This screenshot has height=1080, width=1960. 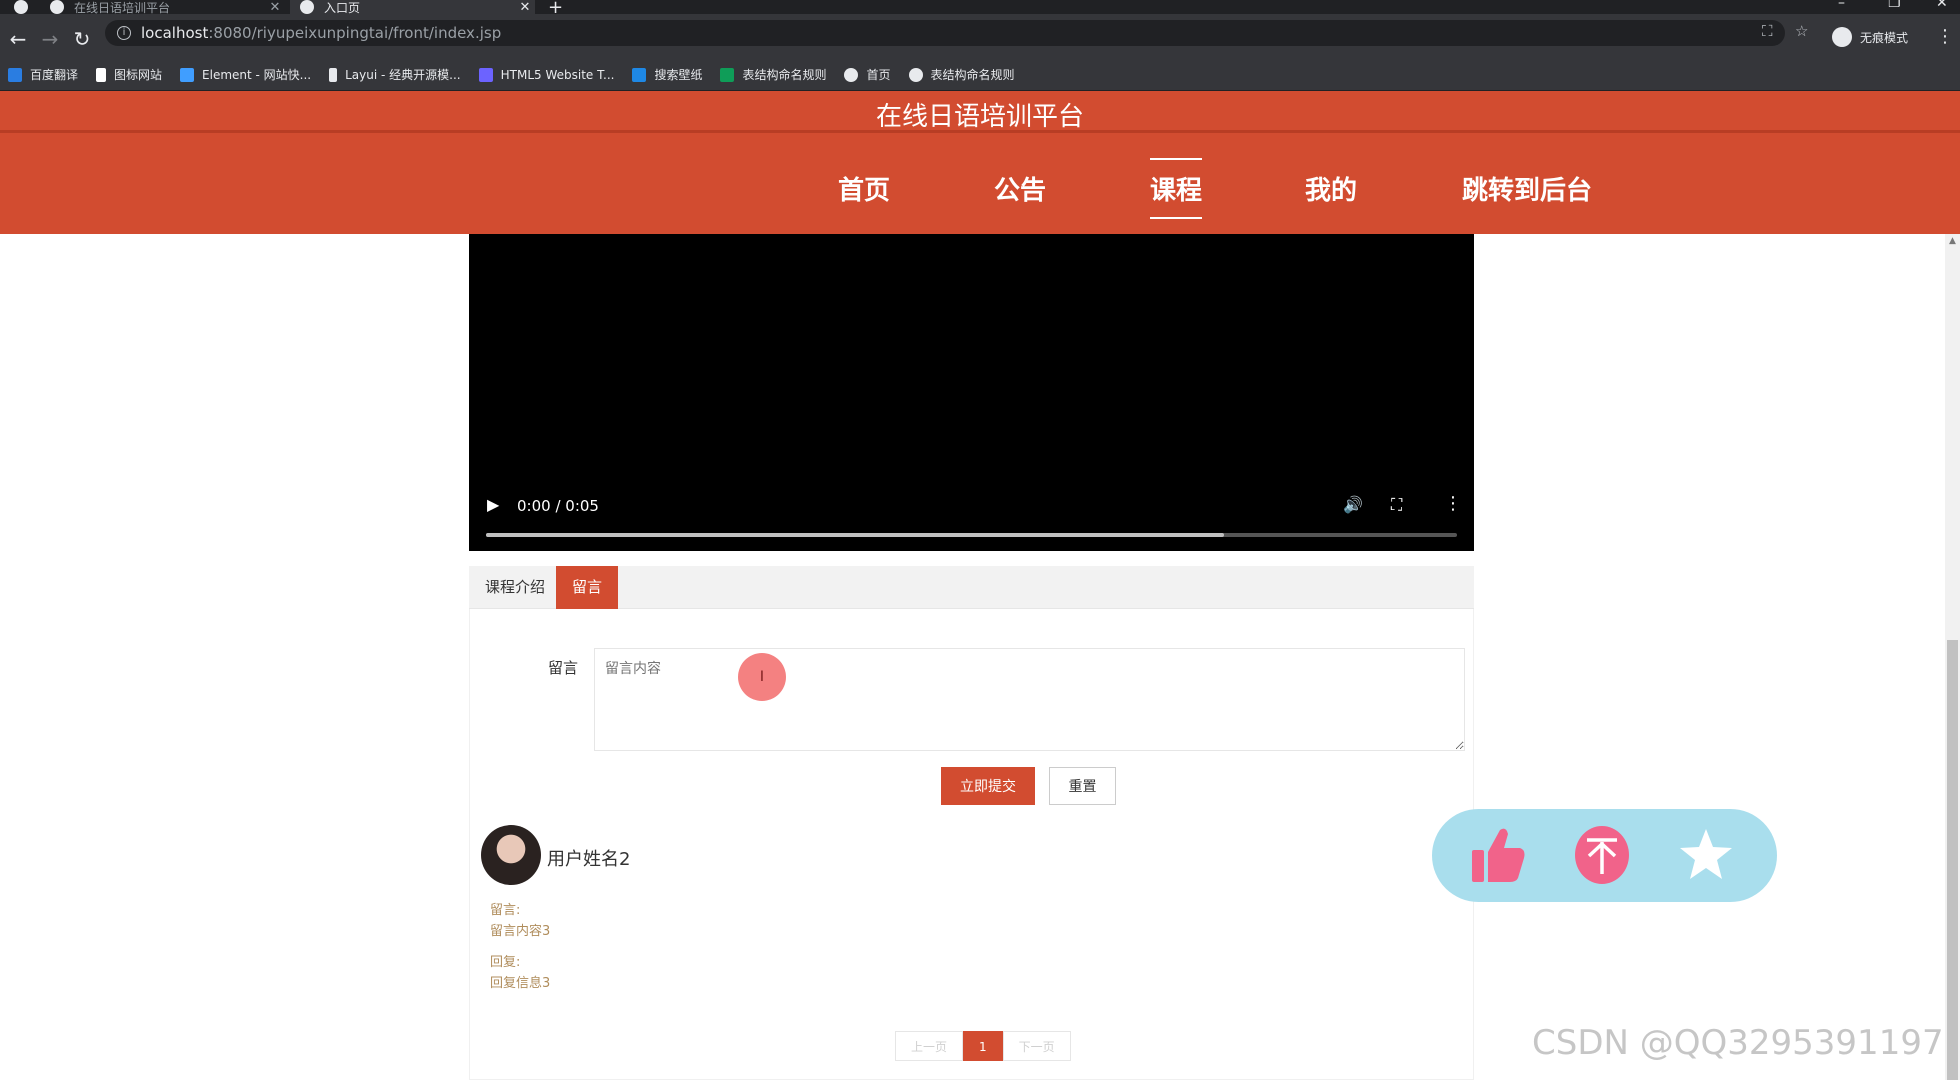 I want to click on video-progress-bar, so click(x=971, y=535).